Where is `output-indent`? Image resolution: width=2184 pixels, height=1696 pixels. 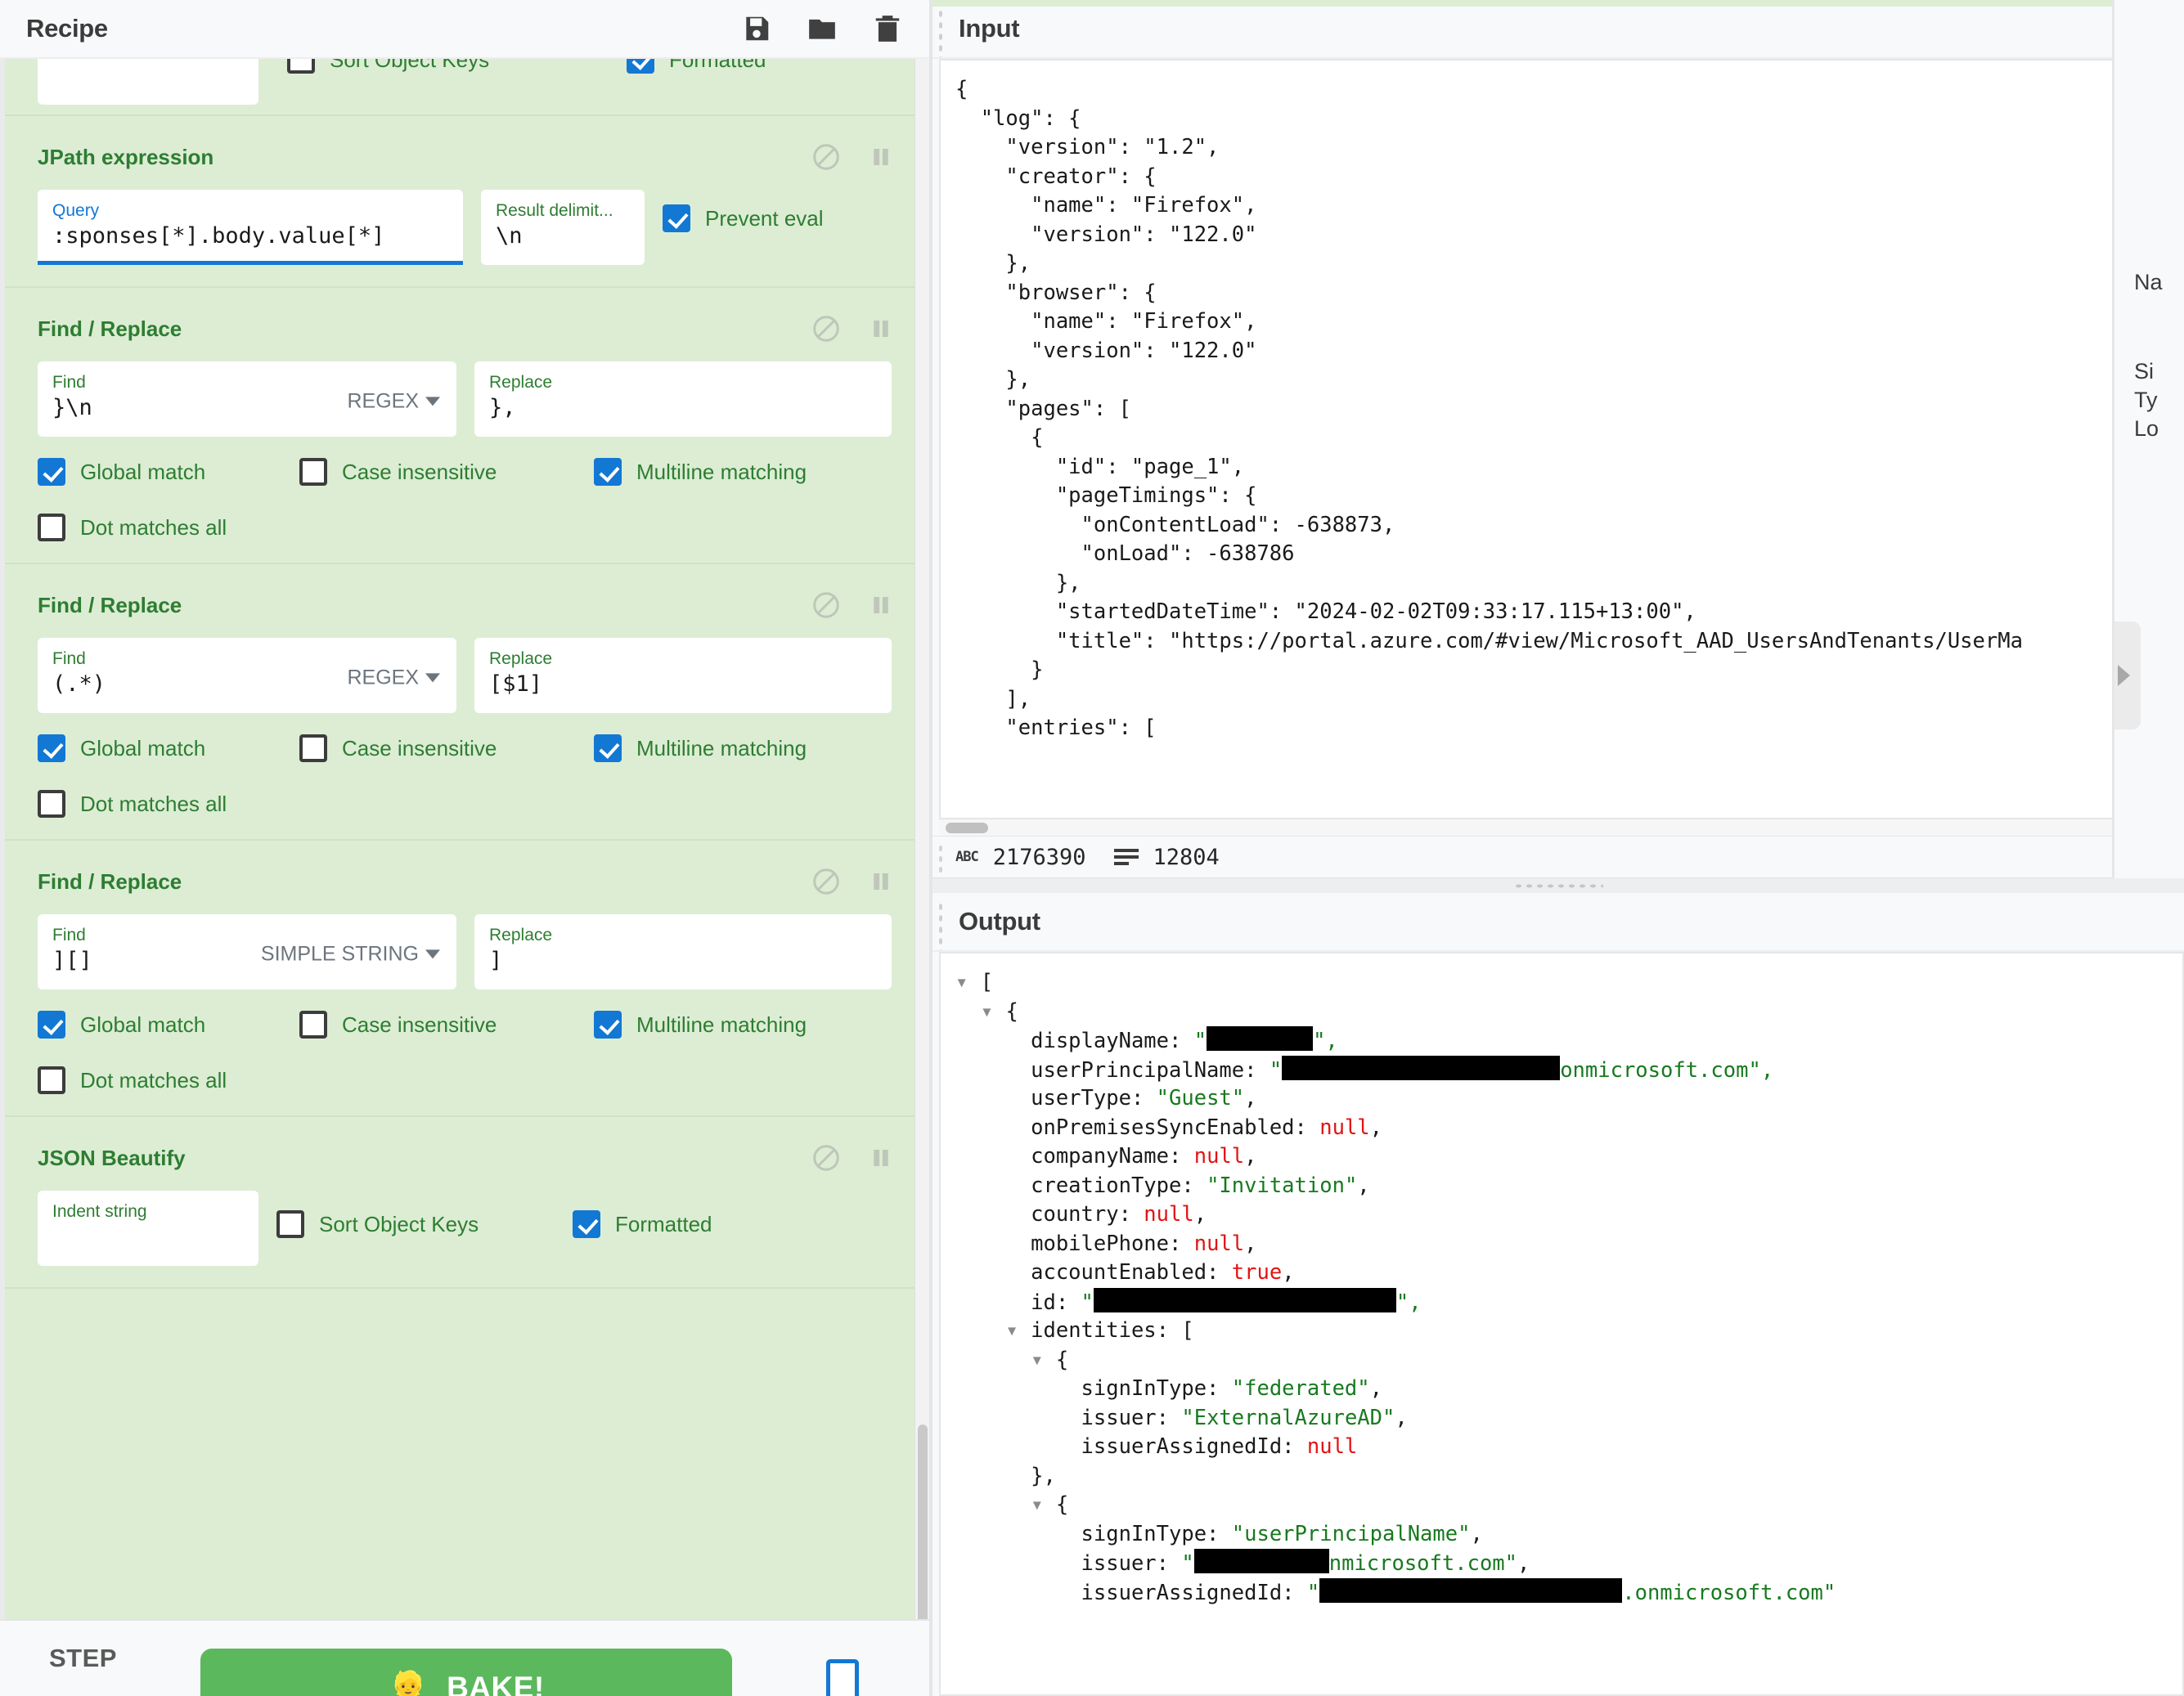 output-indent is located at coordinates (993, 1186).